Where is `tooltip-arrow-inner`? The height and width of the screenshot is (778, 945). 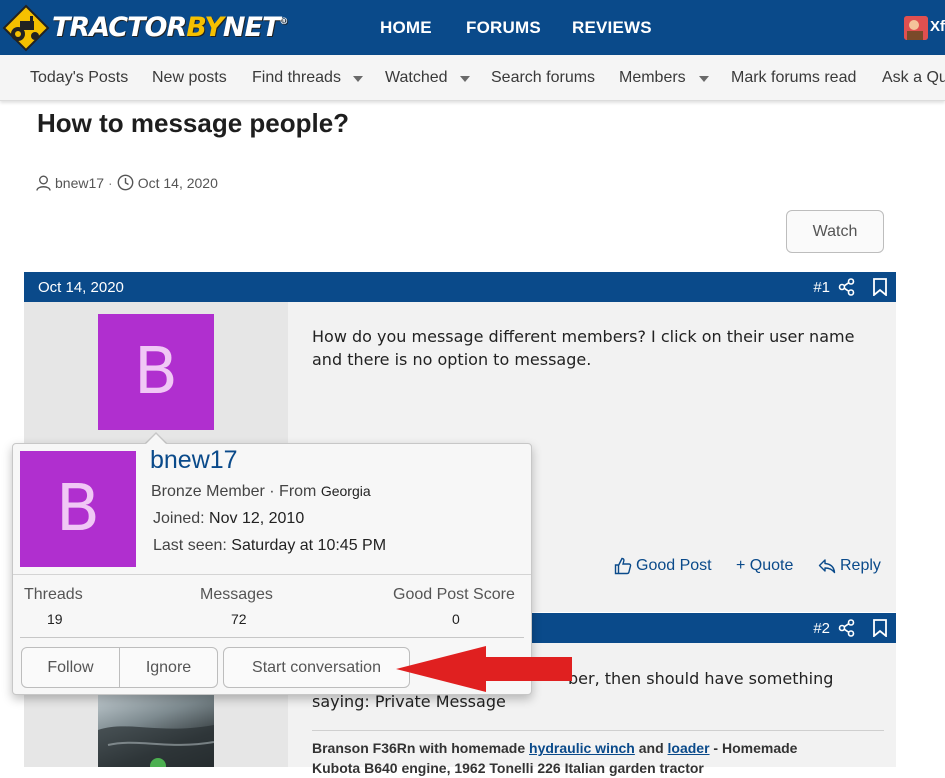
tooltip-arrow-inner is located at coordinates (156, 439).